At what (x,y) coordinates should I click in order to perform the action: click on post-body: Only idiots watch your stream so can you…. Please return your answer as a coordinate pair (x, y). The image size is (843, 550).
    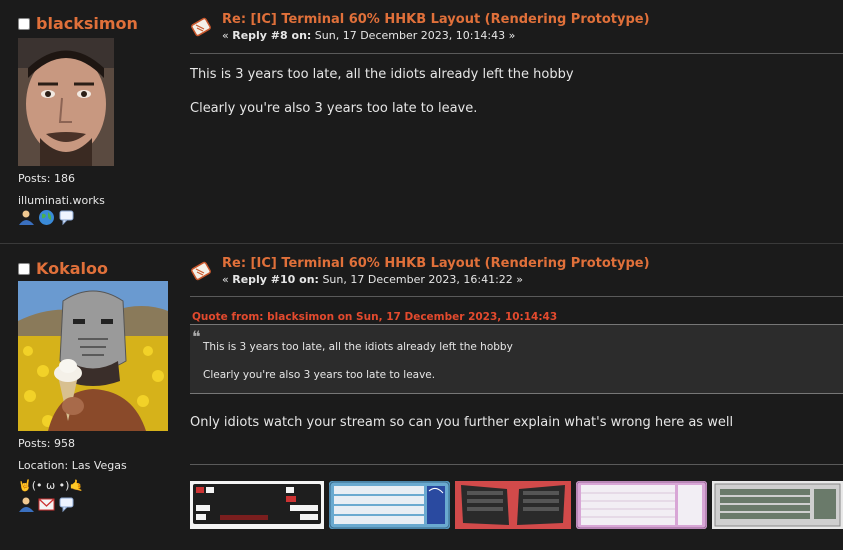
    Looking at the image, I should click on (462, 422).